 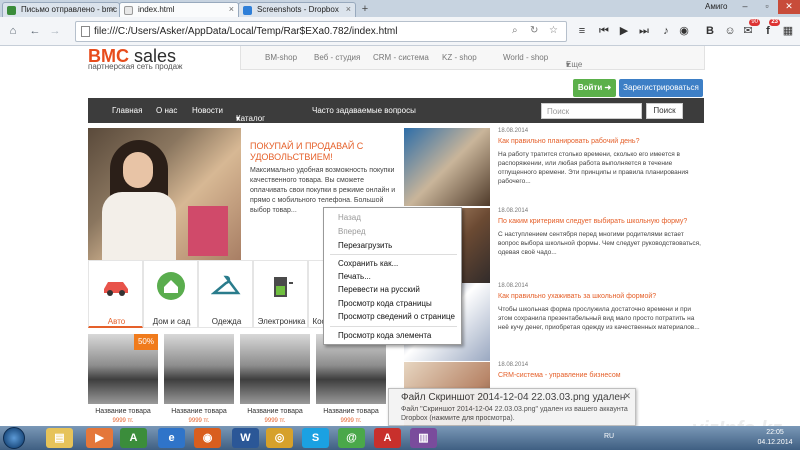 What do you see at coordinates (710, 31) in the screenshot?
I see `vk-icon: В` at bounding box center [710, 31].